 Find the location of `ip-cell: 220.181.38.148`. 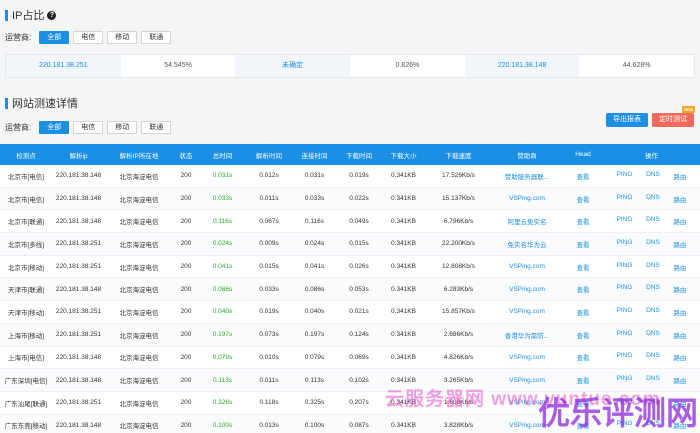

ip-cell: 220.181.38.148 is located at coordinates (522, 66).